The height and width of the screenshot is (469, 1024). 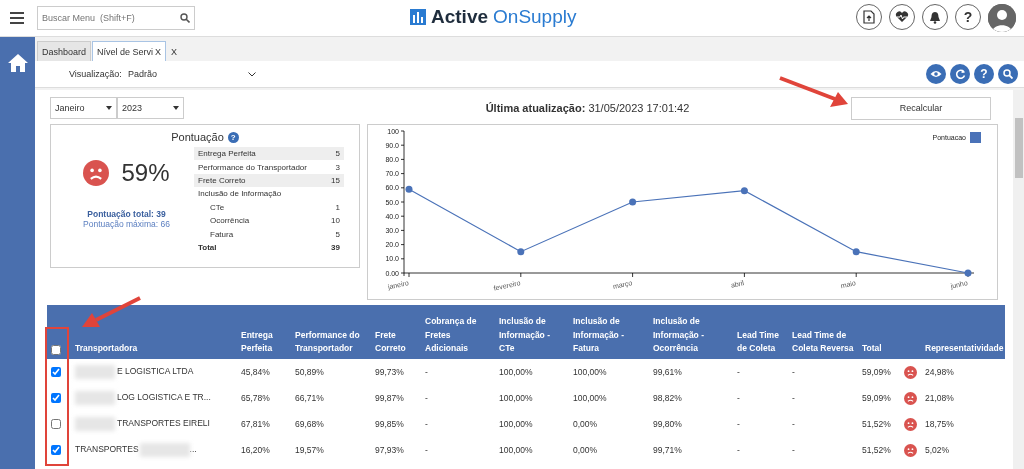 What do you see at coordinates (609, 332) in the screenshot?
I see `column-header: Inclusão de Informação - Fatura` at bounding box center [609, 332].